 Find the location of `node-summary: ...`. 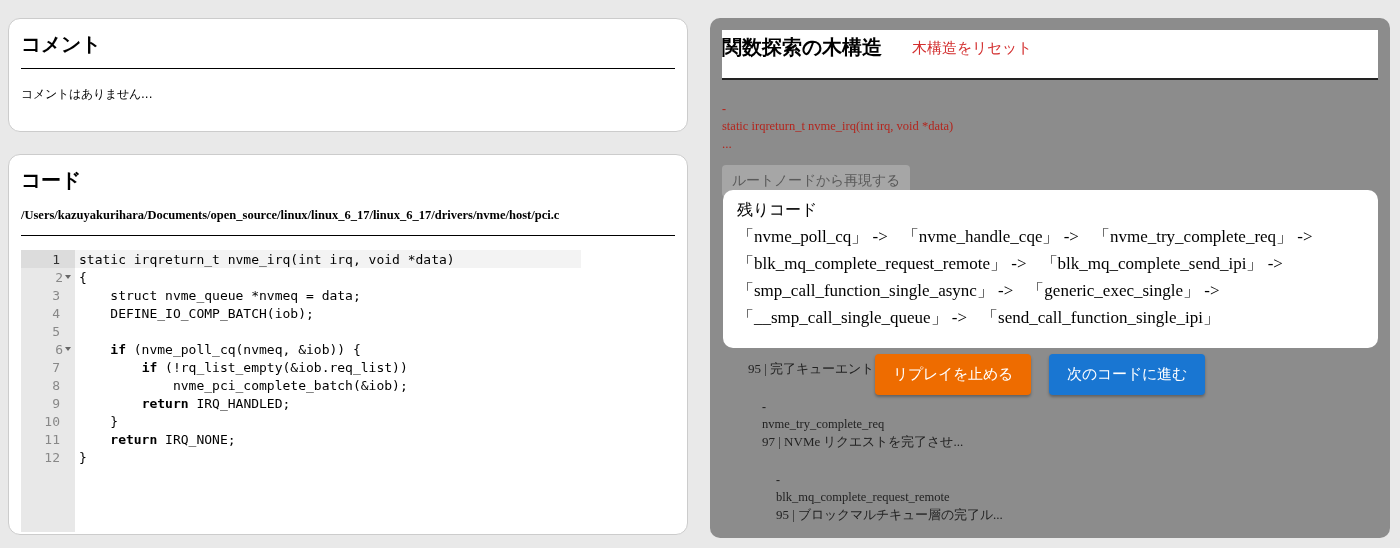

node-summary: ... is located at coordinates (727, 144).